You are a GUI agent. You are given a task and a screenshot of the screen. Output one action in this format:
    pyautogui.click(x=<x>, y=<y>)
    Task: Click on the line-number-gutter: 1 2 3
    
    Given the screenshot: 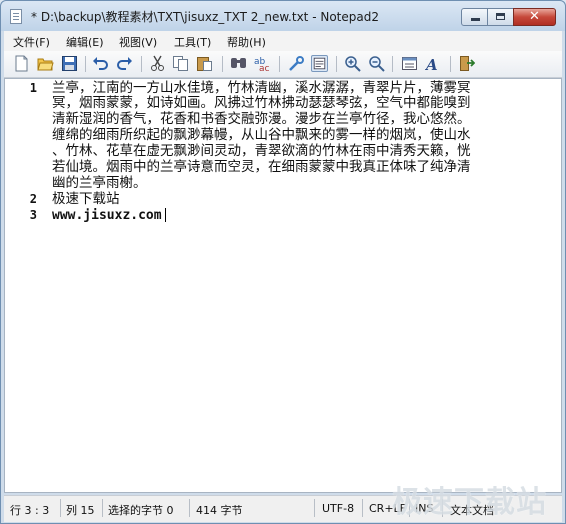 What is the action you would take?
    pyautogui.click(x=26, y=285)
    